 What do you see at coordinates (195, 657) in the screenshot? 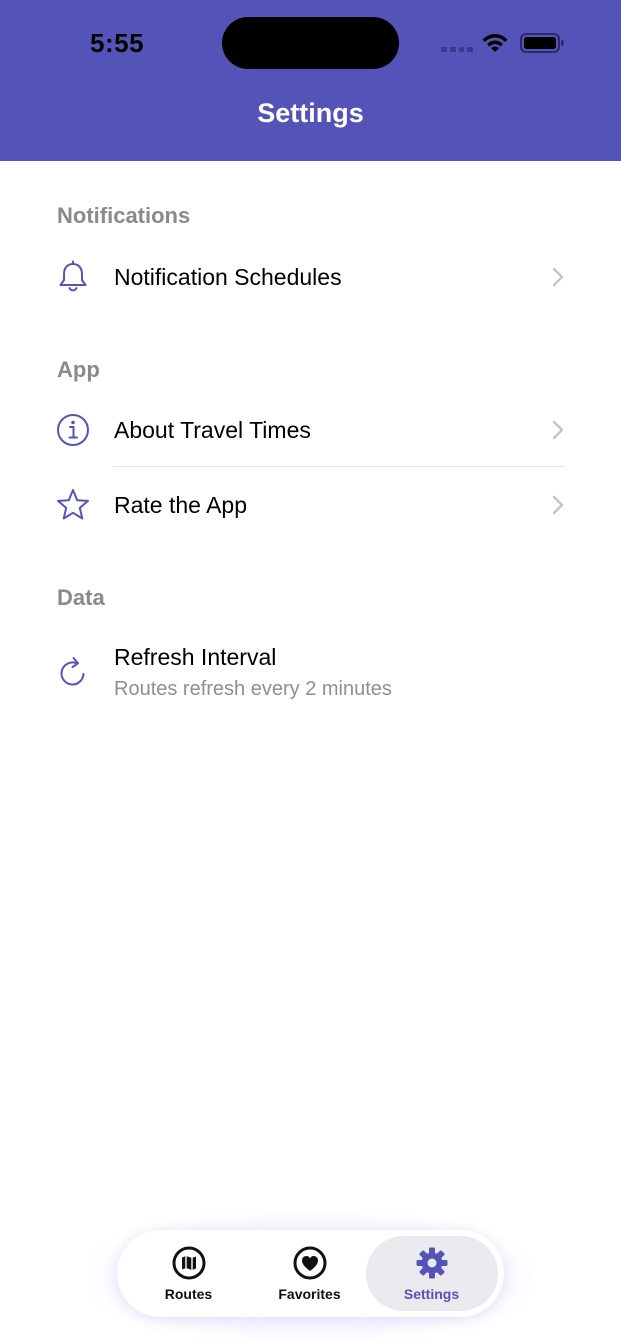
I see `row-label: Refresh Interval` at bounding box center [195, 657].